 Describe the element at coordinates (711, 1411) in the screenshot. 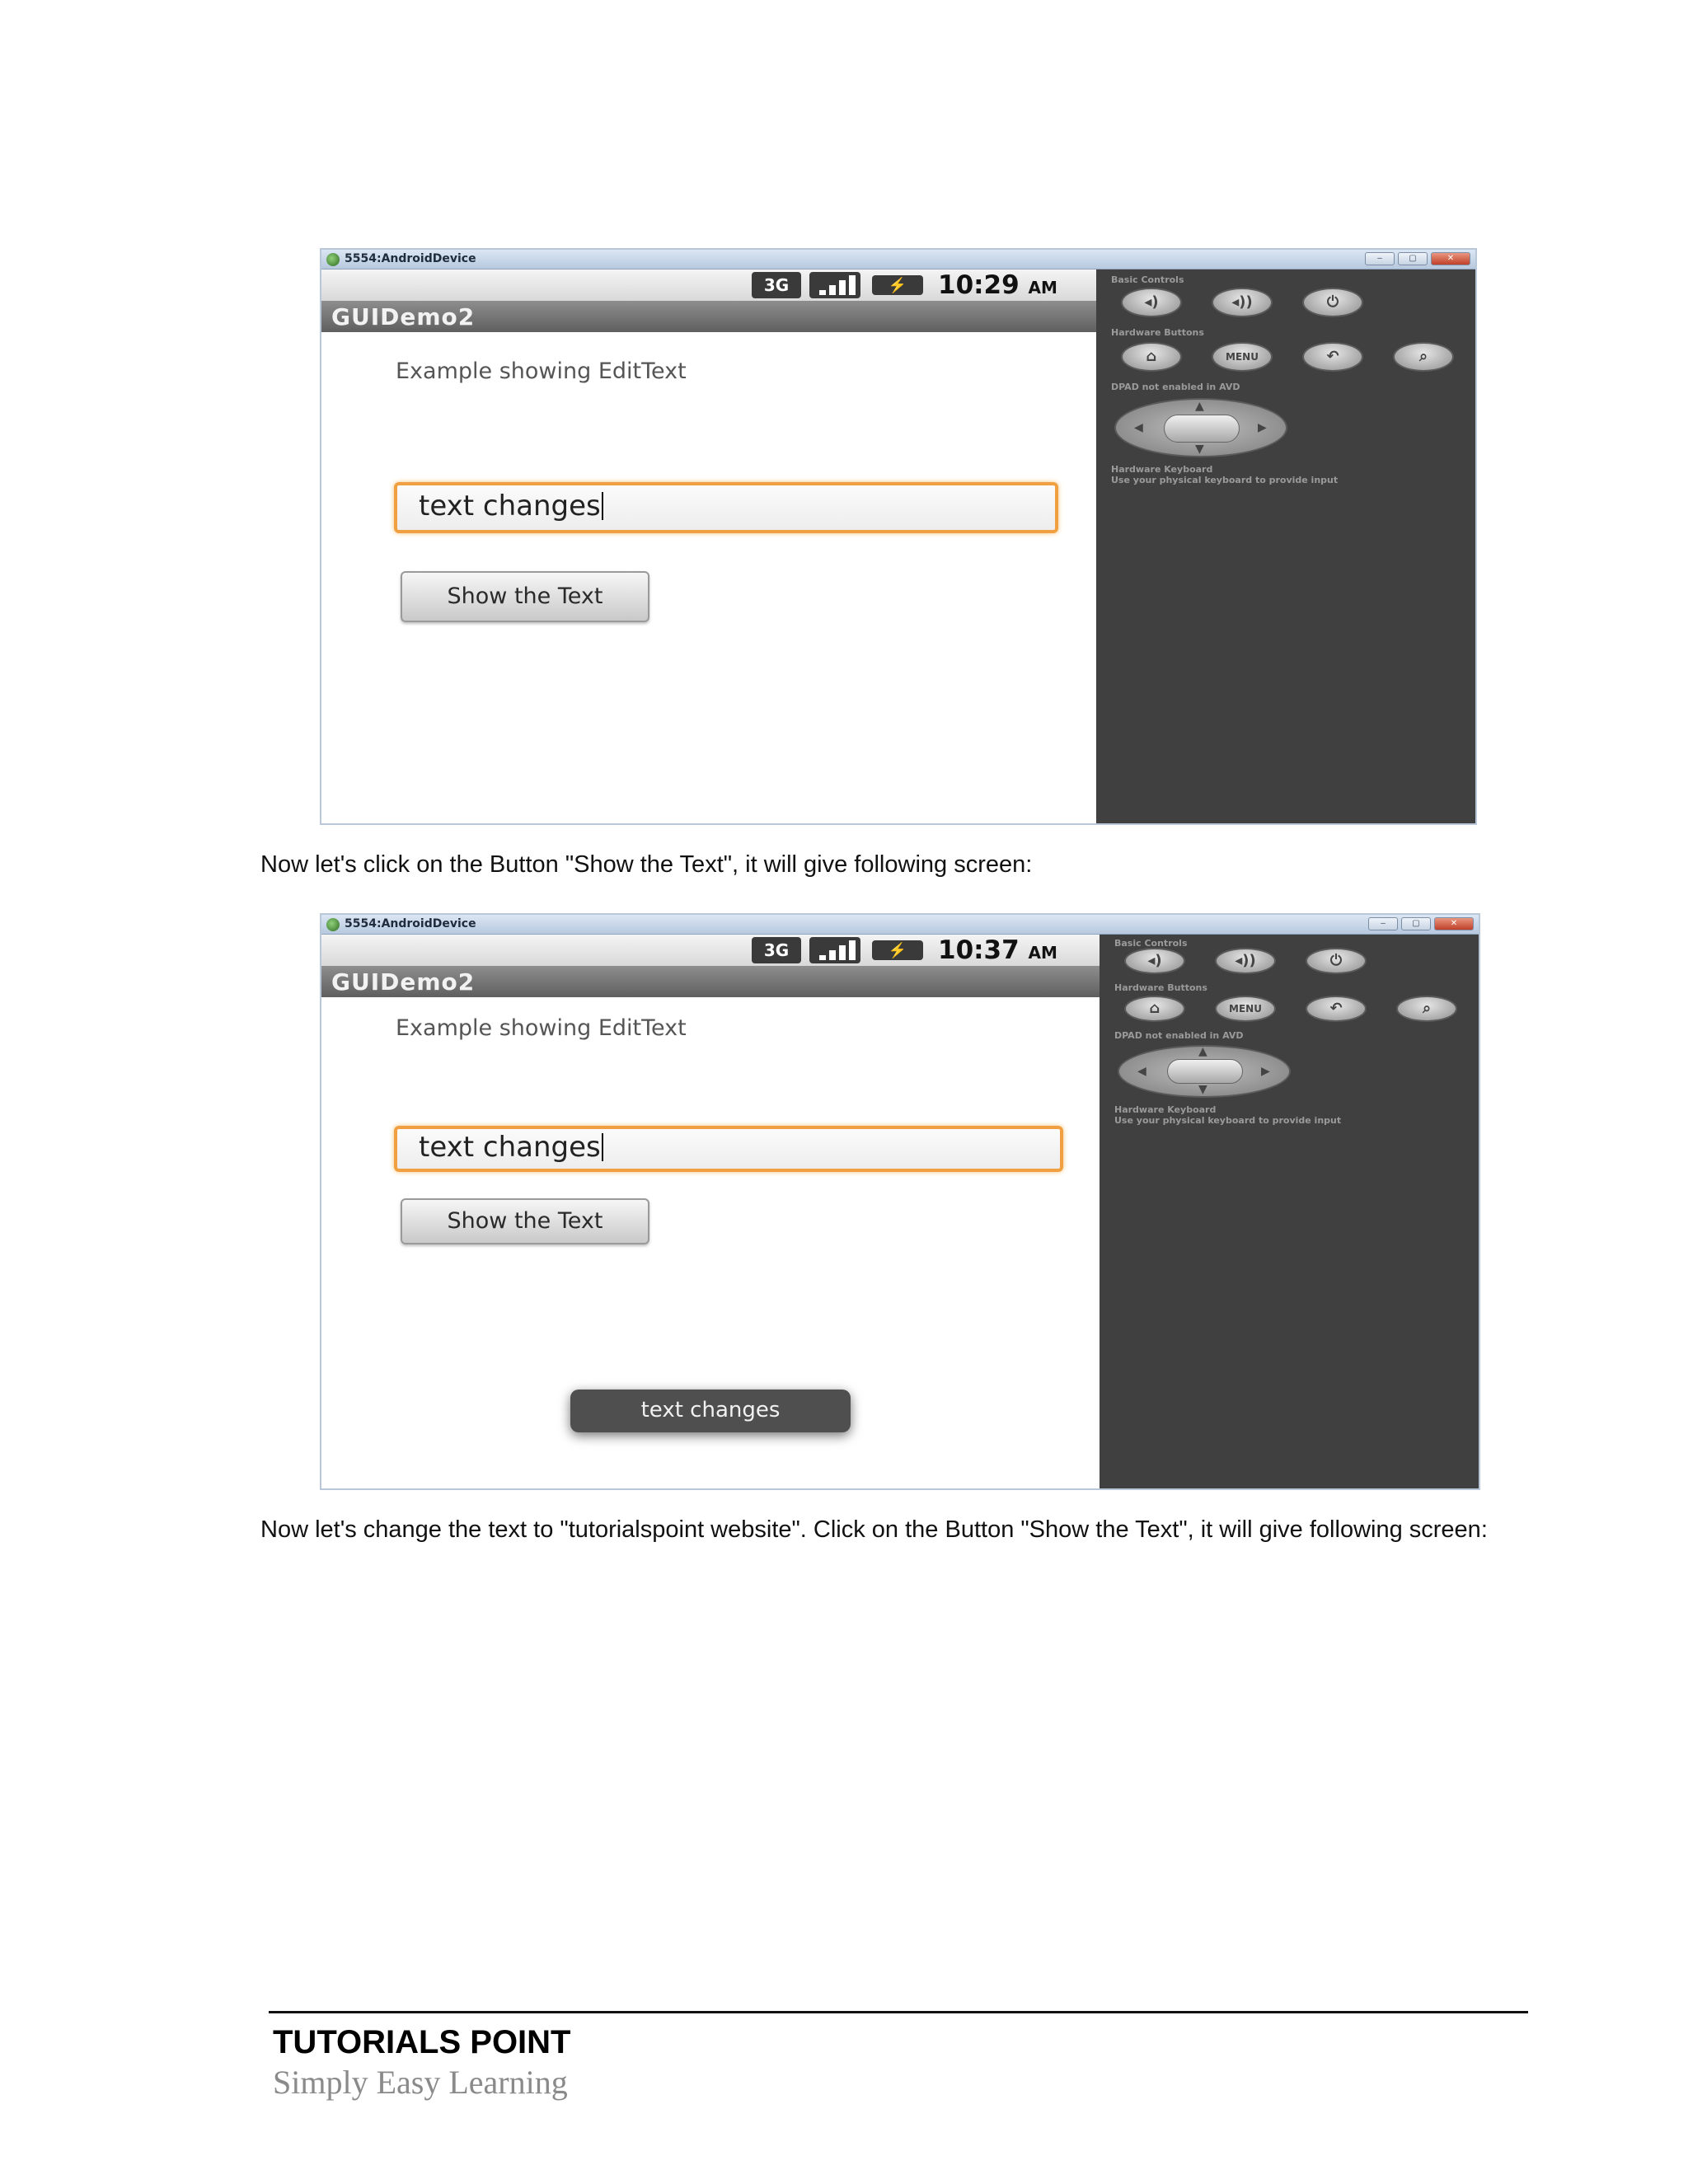

I see `toast-message: text changes` at that location.